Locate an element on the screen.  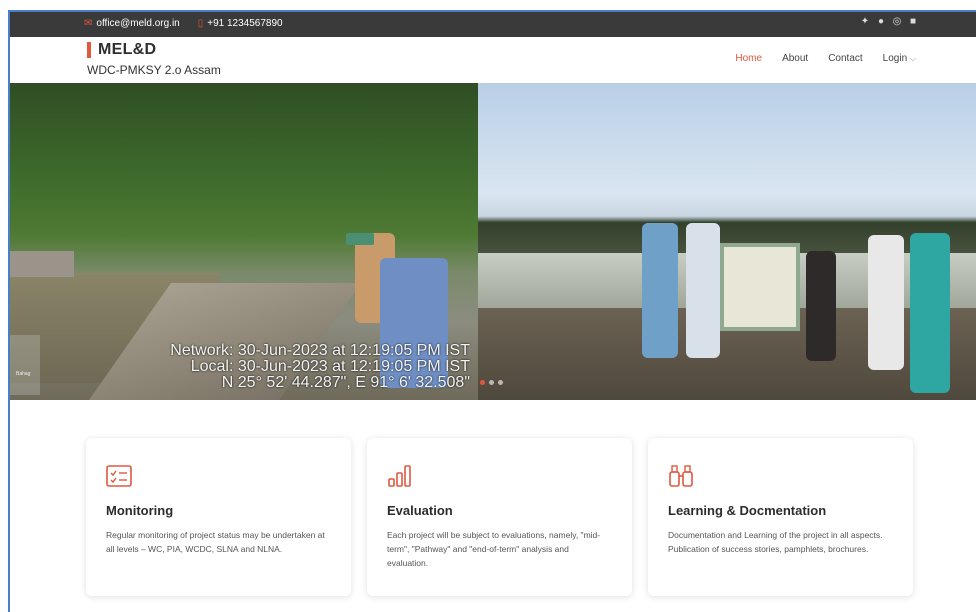
binoculars-icon is located at coordinates (681, 476).